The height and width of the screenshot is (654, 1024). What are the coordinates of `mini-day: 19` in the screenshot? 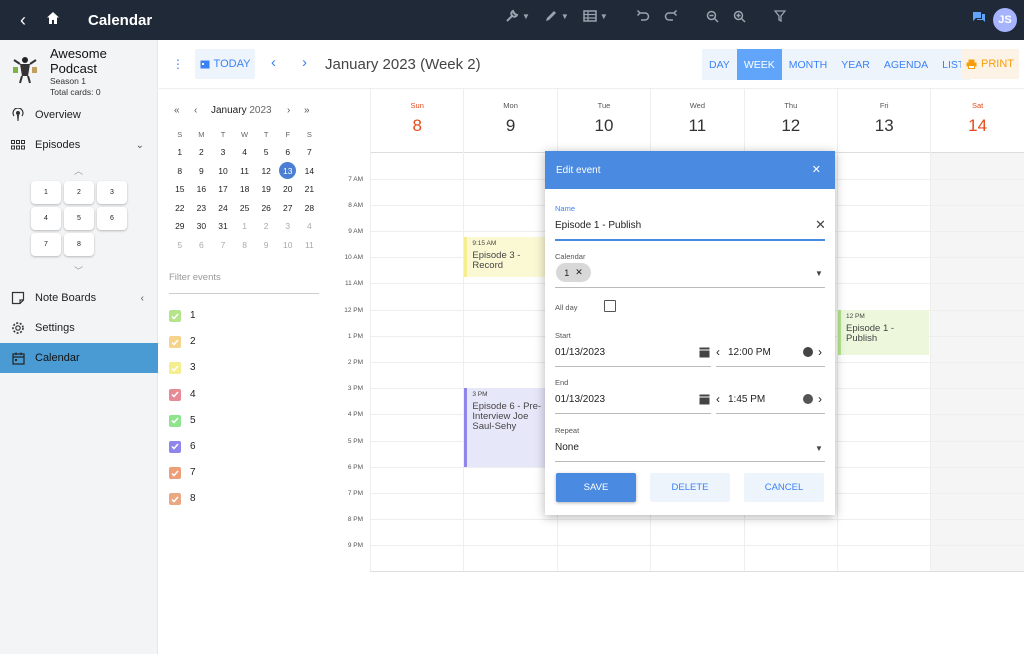 It's located at (266, 189).